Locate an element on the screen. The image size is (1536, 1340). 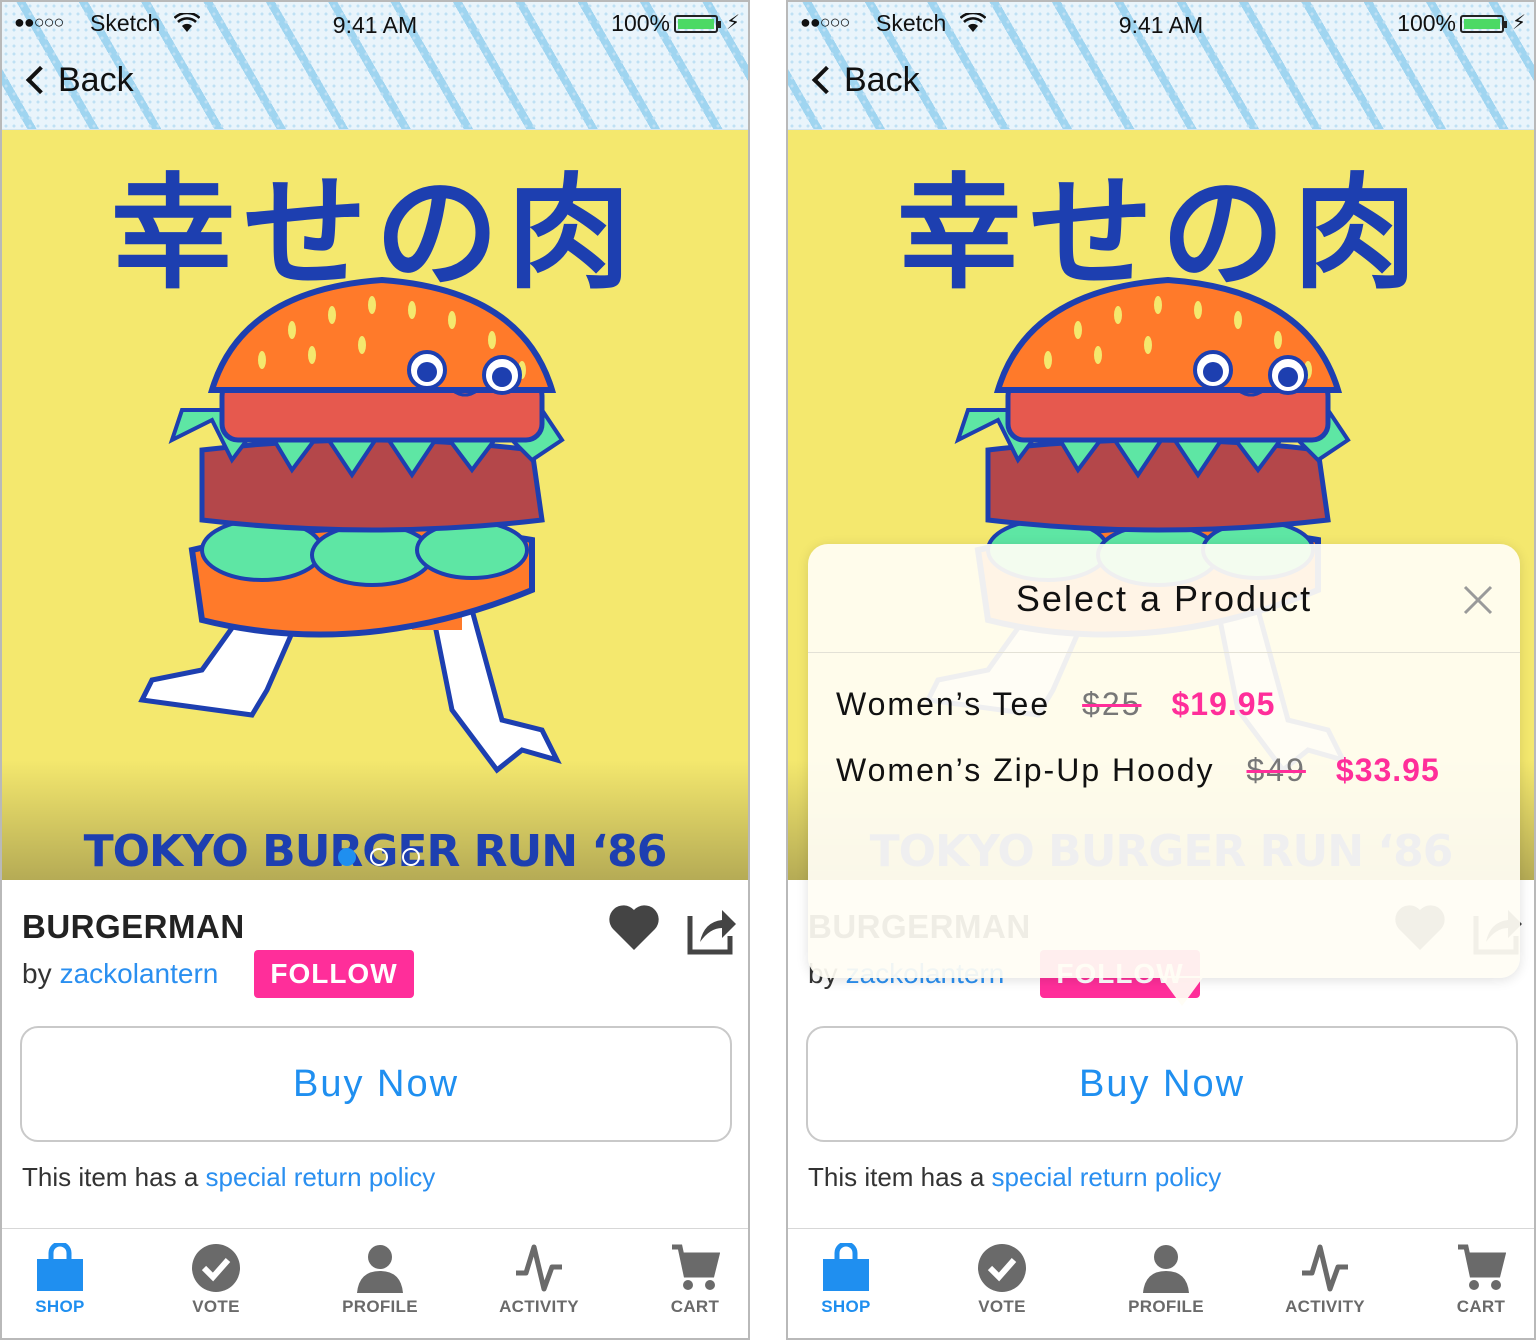
product-option-name: Women’s Tee is located at coordinates (943, 704).